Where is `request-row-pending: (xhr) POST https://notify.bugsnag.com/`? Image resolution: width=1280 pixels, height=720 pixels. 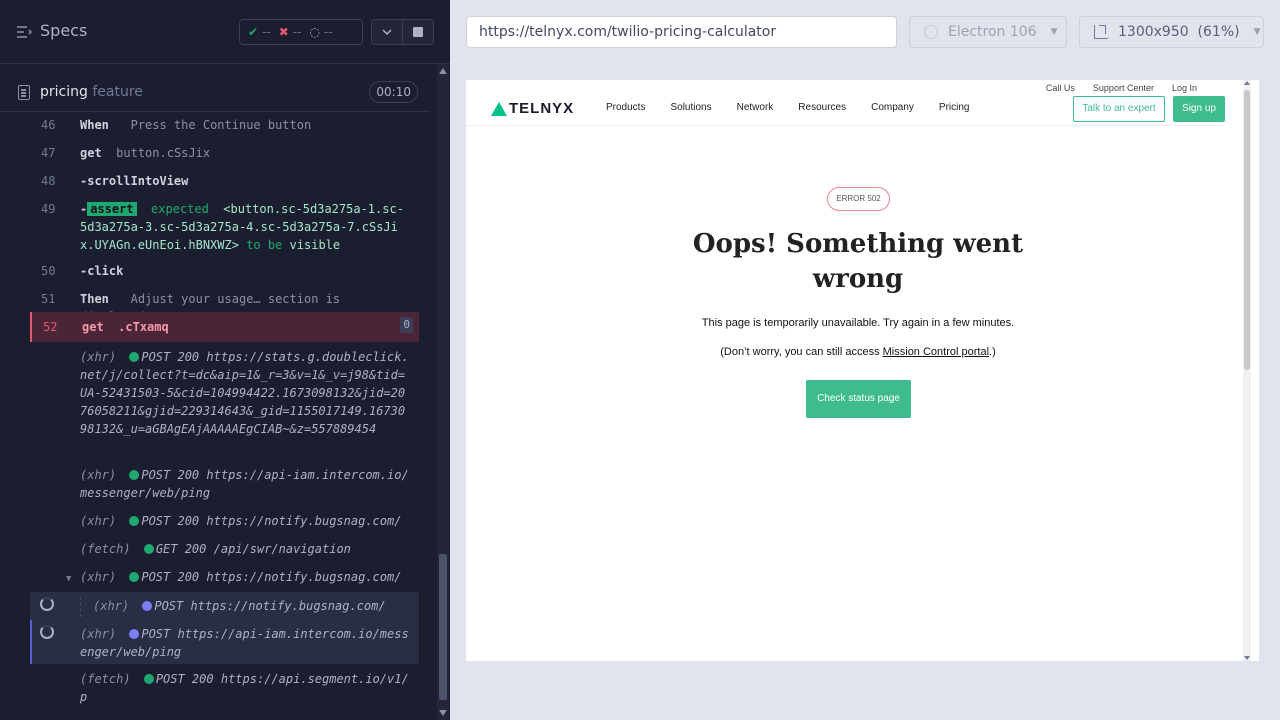 request-row-pending: (xhr) POST https://notify.bugsnag.com/ is located at coordinates (224, 606).